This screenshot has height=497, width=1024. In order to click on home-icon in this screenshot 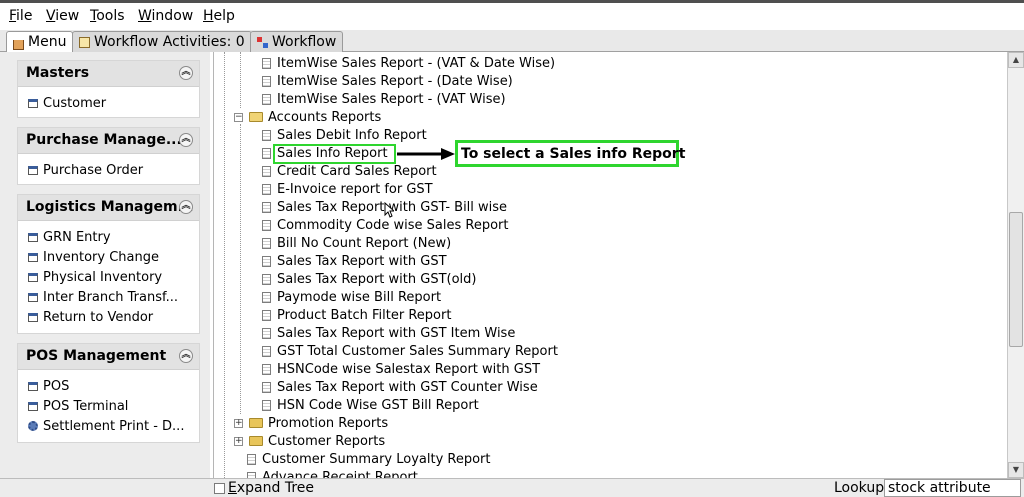, I will do `click(18, 44)`.